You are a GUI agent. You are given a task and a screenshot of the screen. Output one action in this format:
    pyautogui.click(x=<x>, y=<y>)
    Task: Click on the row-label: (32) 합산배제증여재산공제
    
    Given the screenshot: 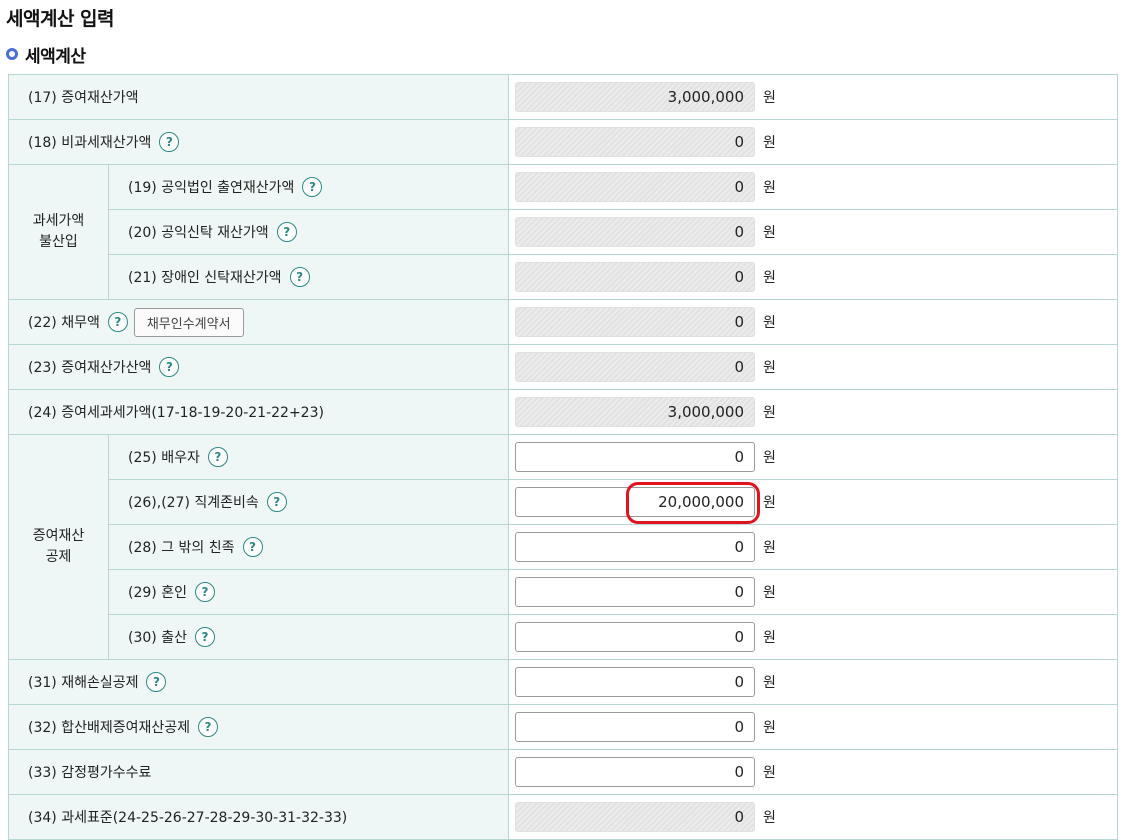 What is the action you would take?
    pyautogui.click(x=109, y=728)
    